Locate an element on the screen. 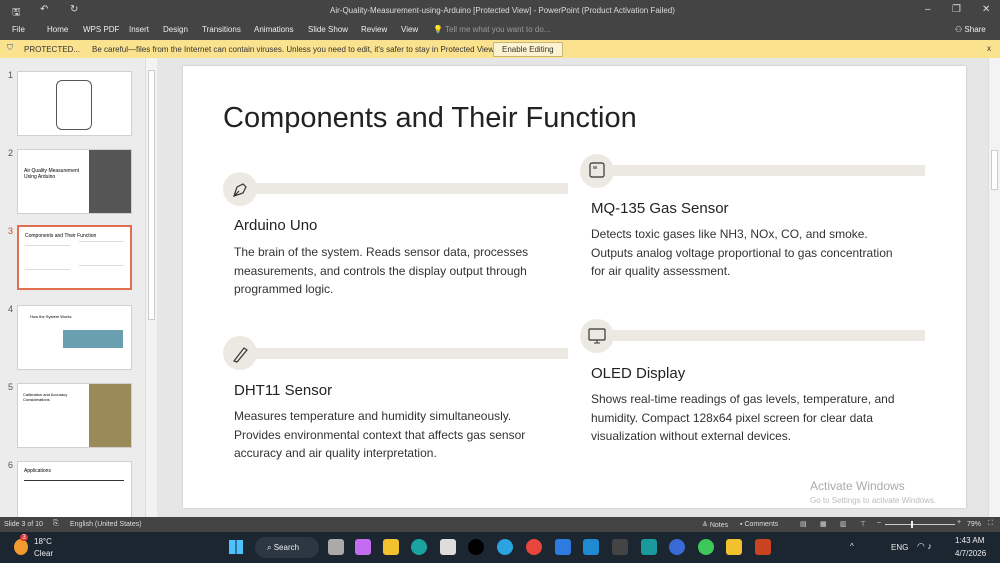 Image resolution: width=1000 pixels, height=563 pixels. tab-transitions: Transitions is located at coordinates (221, 29).